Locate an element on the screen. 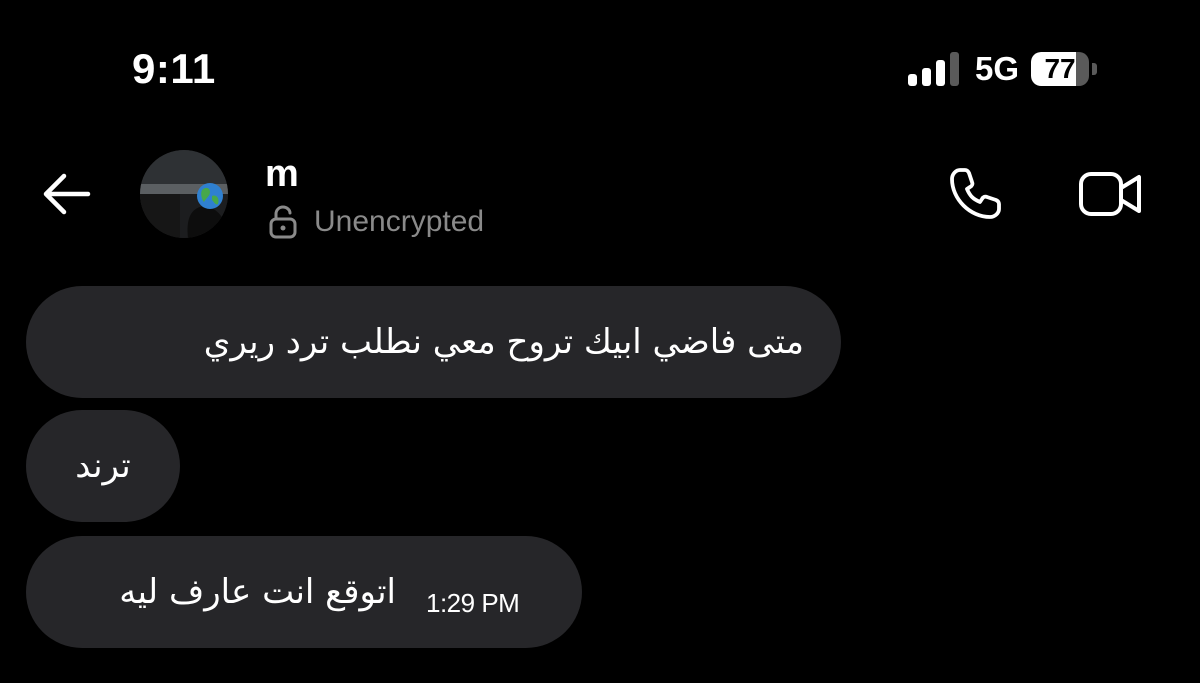 The height and width of the screenshot is (683, 1200). encryption-status: Unencrypted is located at coordinates (376, 222).